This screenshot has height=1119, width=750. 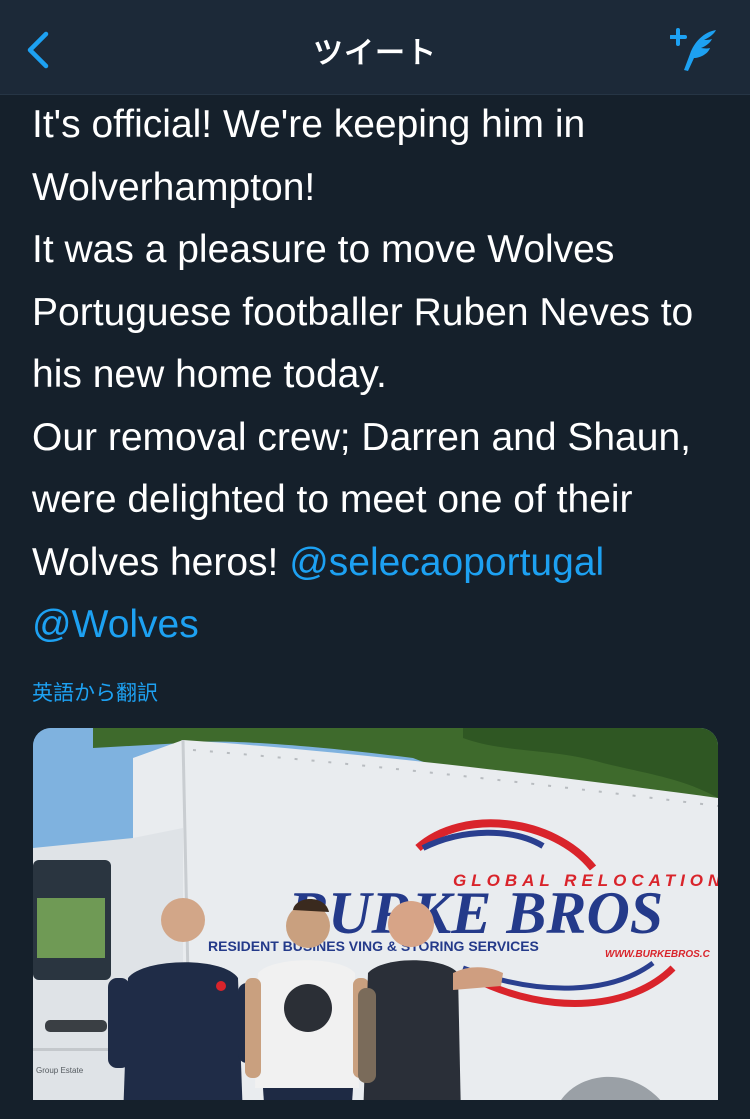 I want to click on page-title: ツイート, so click(x=375, y=53).